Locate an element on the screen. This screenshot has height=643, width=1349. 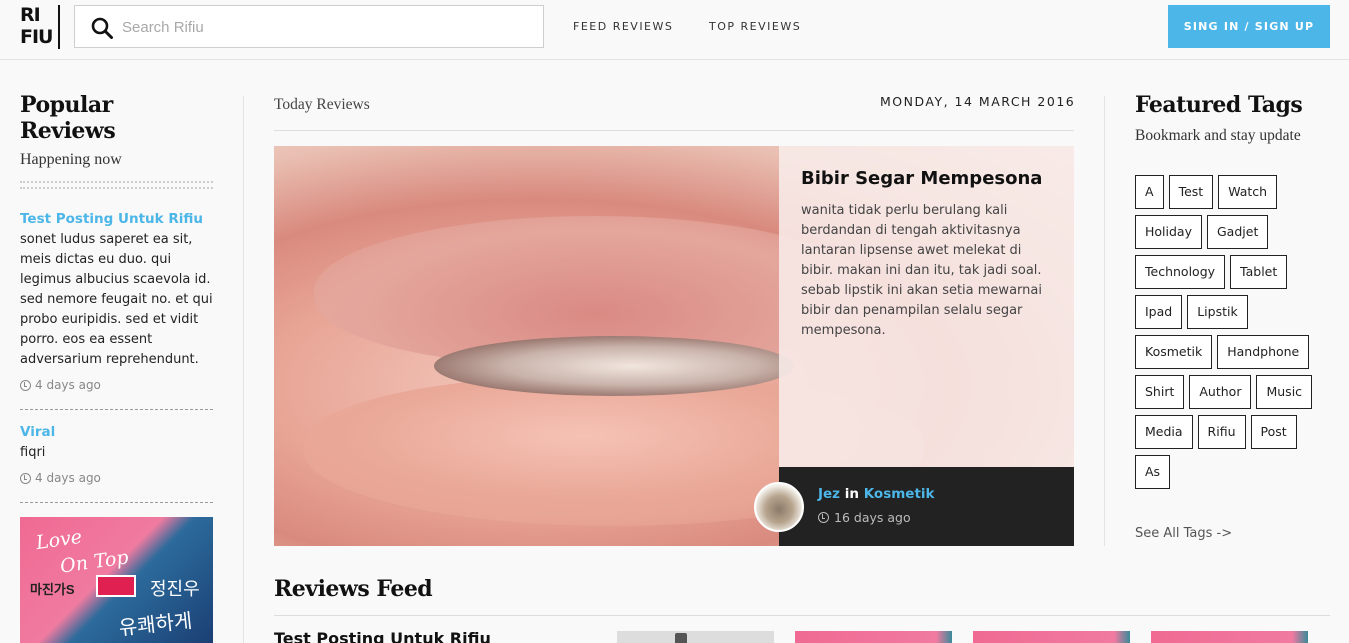
feed-post-title: Test Posting Untuk Rifiu is located at coordinates (382, 636).